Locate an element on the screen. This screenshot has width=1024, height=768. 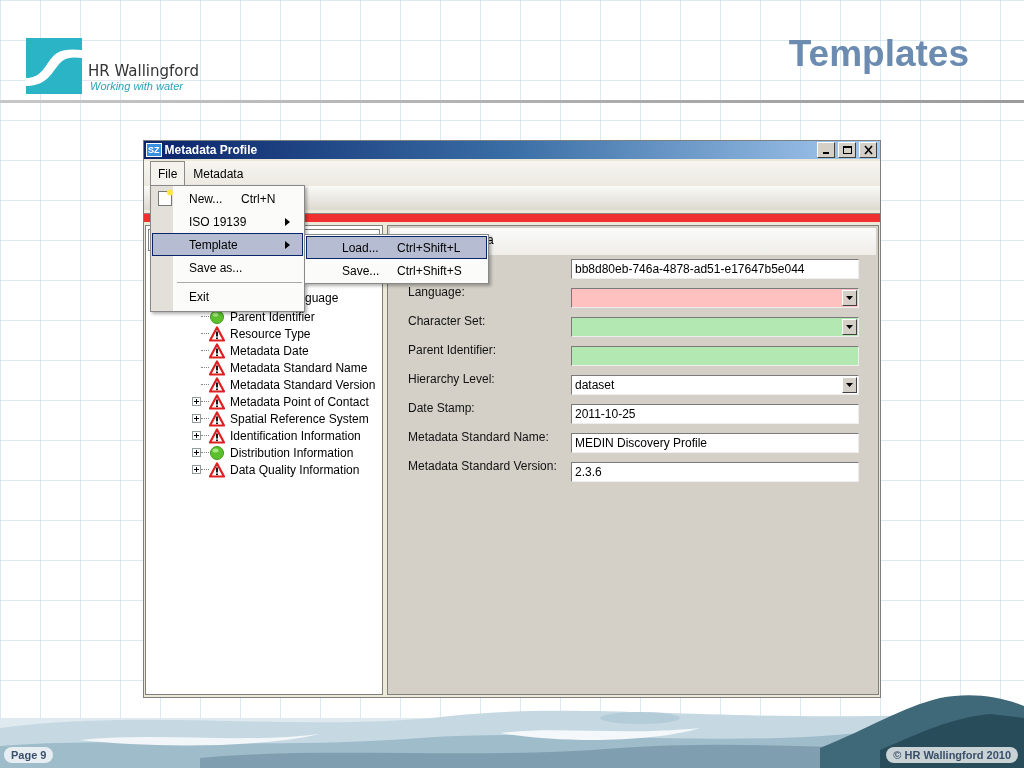
input-field: 2011-10-25 is located at coordinates (715, 414).